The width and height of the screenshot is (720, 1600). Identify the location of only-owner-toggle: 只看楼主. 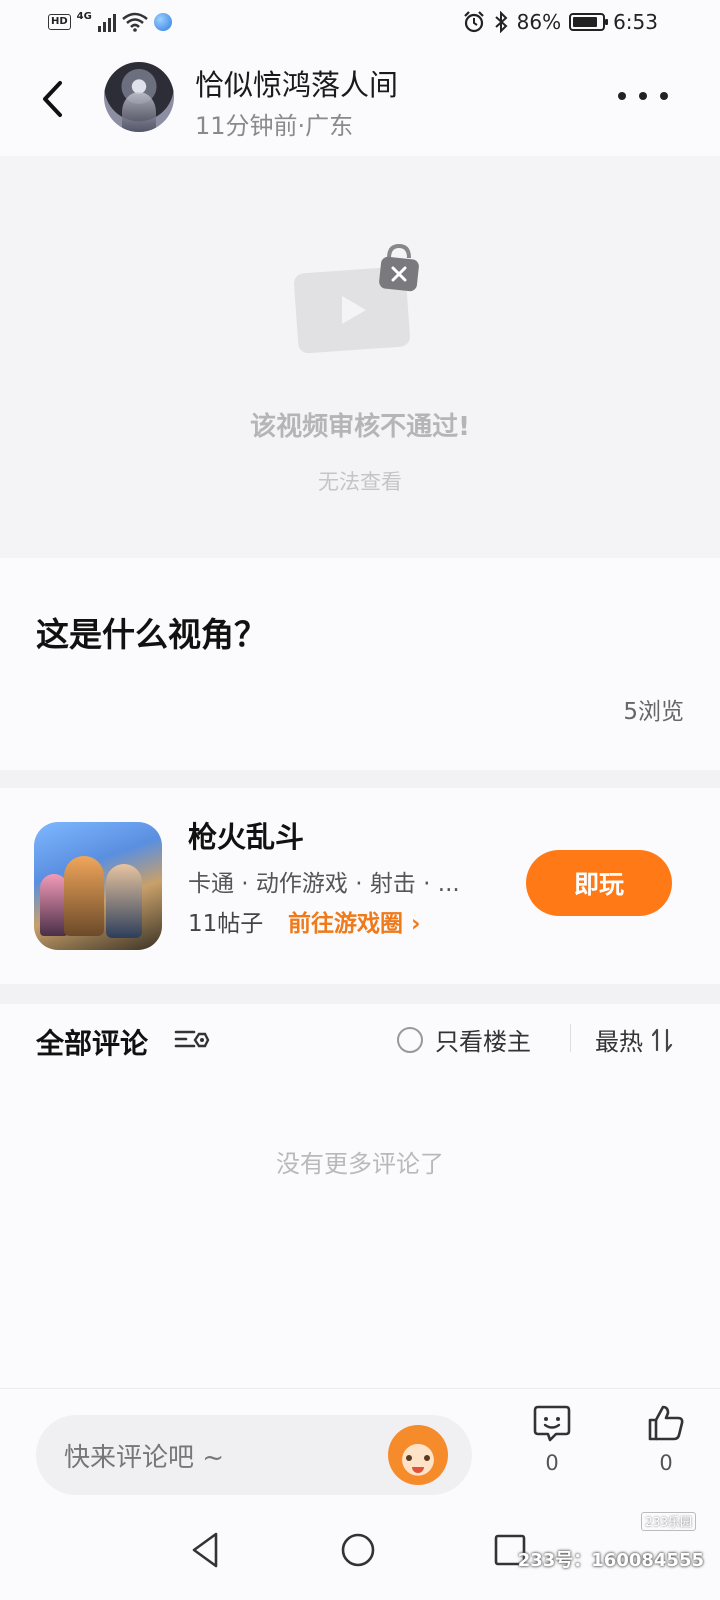
(464, 1039).